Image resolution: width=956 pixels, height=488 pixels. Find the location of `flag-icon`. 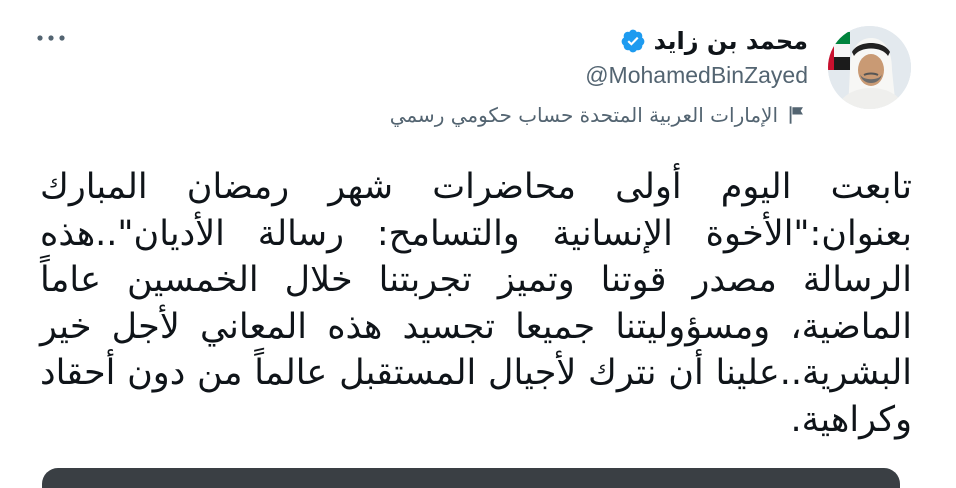

flag-icon is located at coordinates (797, 115).